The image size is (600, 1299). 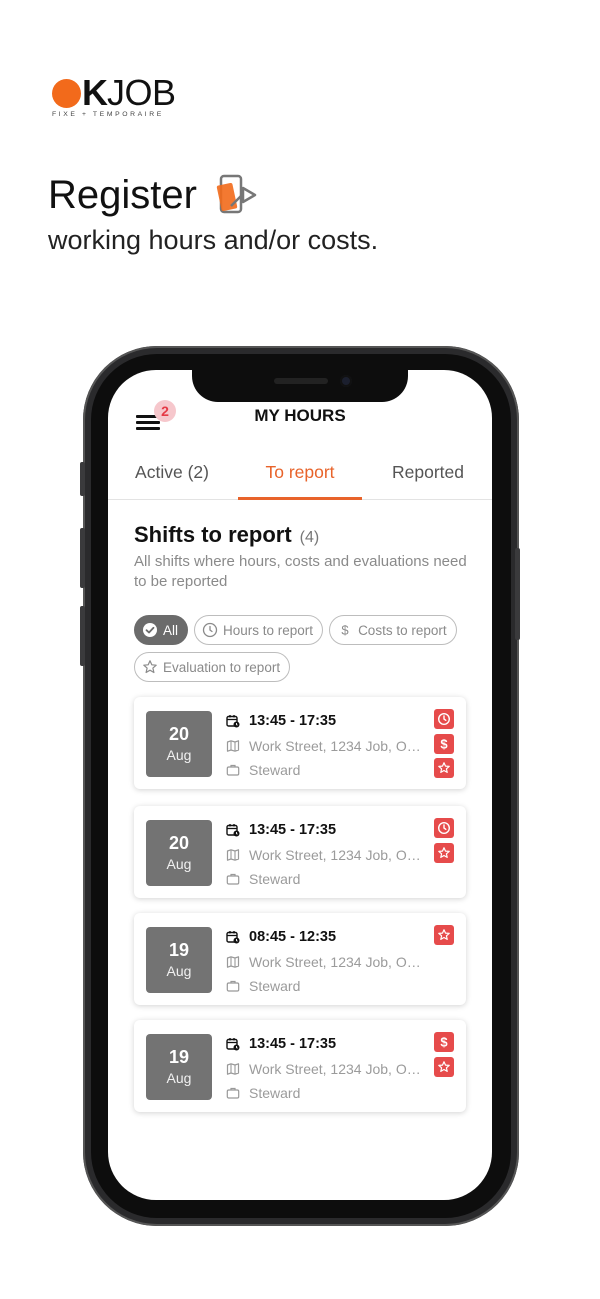 What do you see at coordinates (82, 479) in the screenshot?
I see `phone-mute-switch` at bounding box center [82, 479].